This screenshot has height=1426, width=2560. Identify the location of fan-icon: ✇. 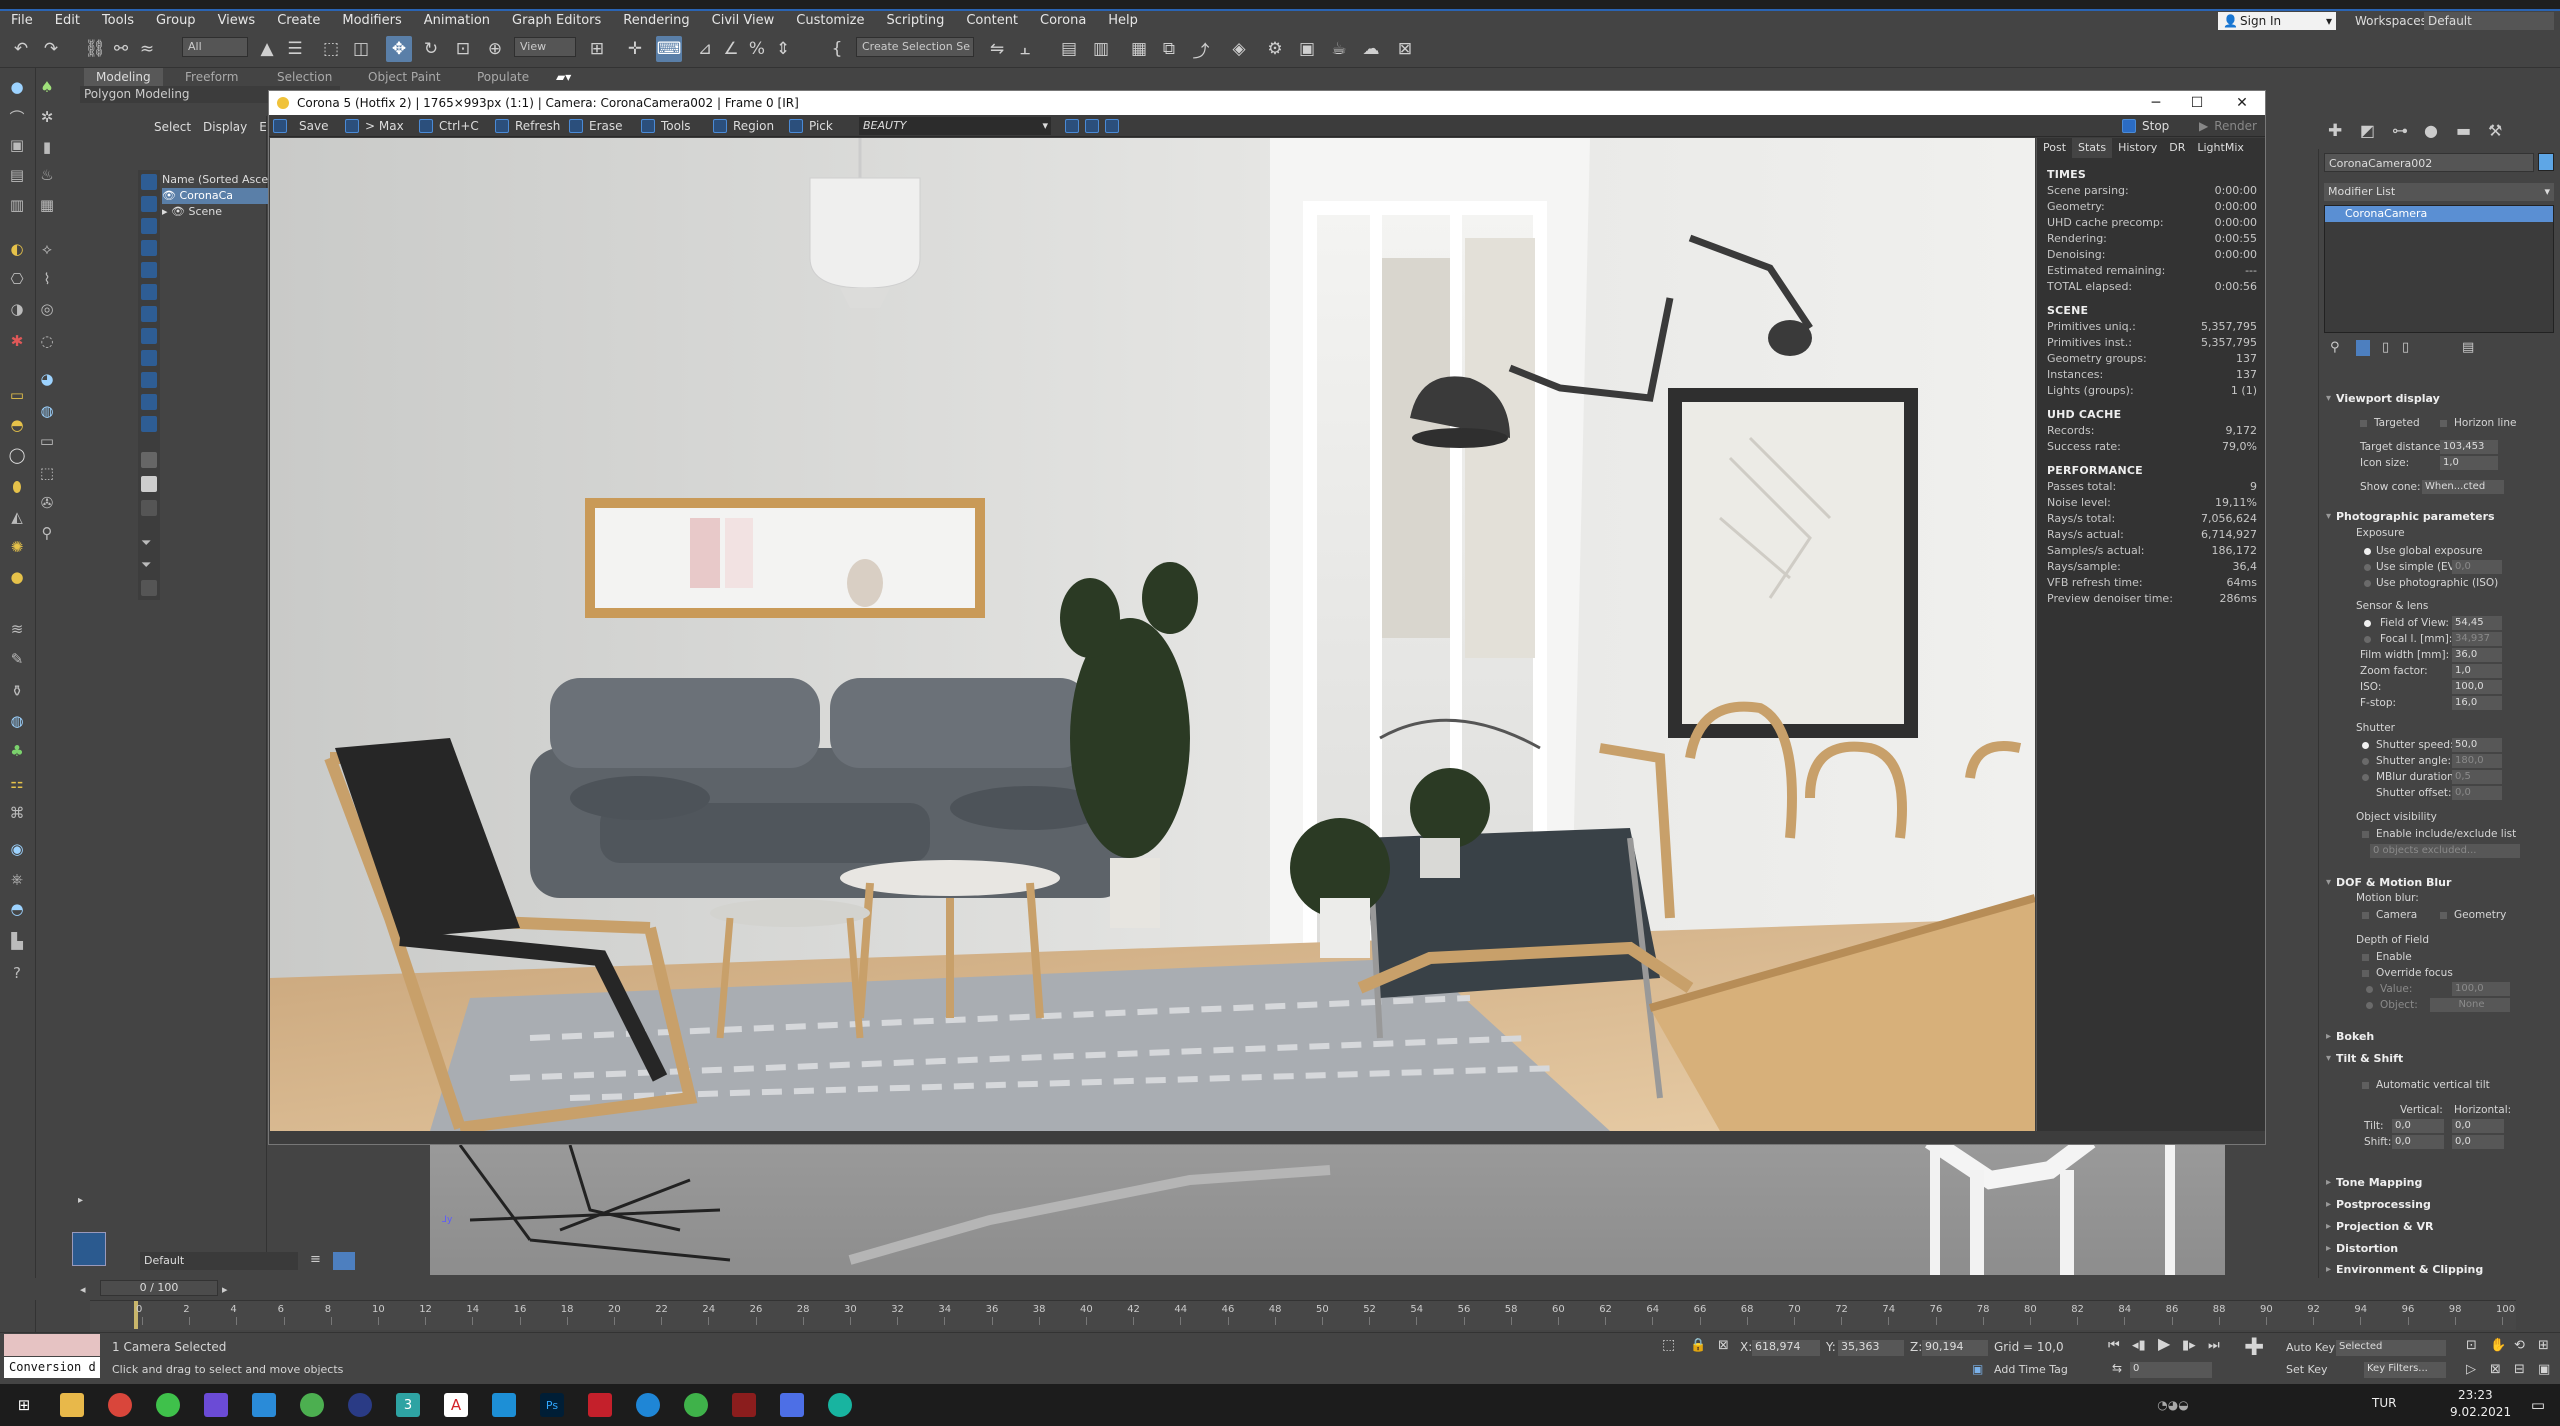
(47, 503).